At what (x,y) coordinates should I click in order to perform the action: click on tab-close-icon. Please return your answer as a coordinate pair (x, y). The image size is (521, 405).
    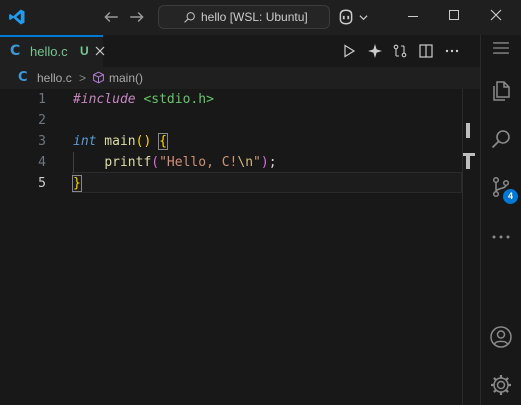
    Looking at the image, I should click on (100, 51).